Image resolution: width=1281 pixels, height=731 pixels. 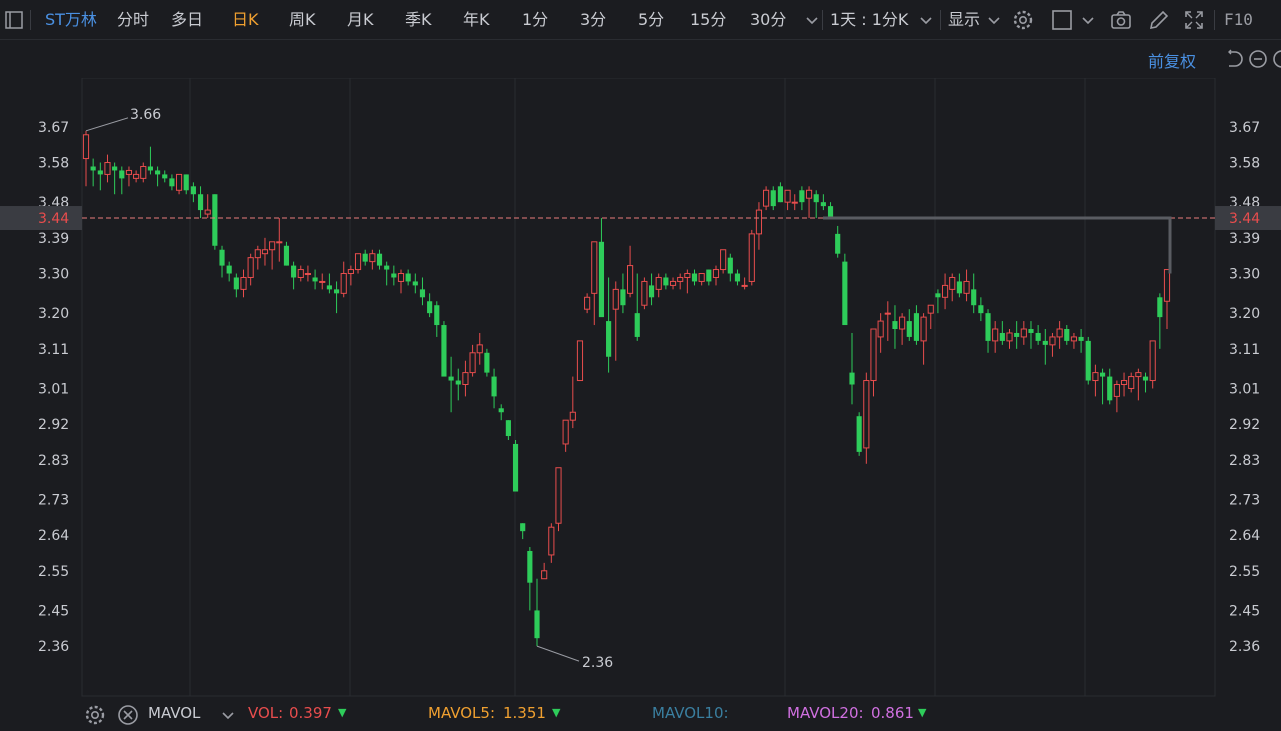 What do you see at coordinates (708, 20) in the screenshot?
I see `tab-15min: 15分` at bounding box center [708, 20].